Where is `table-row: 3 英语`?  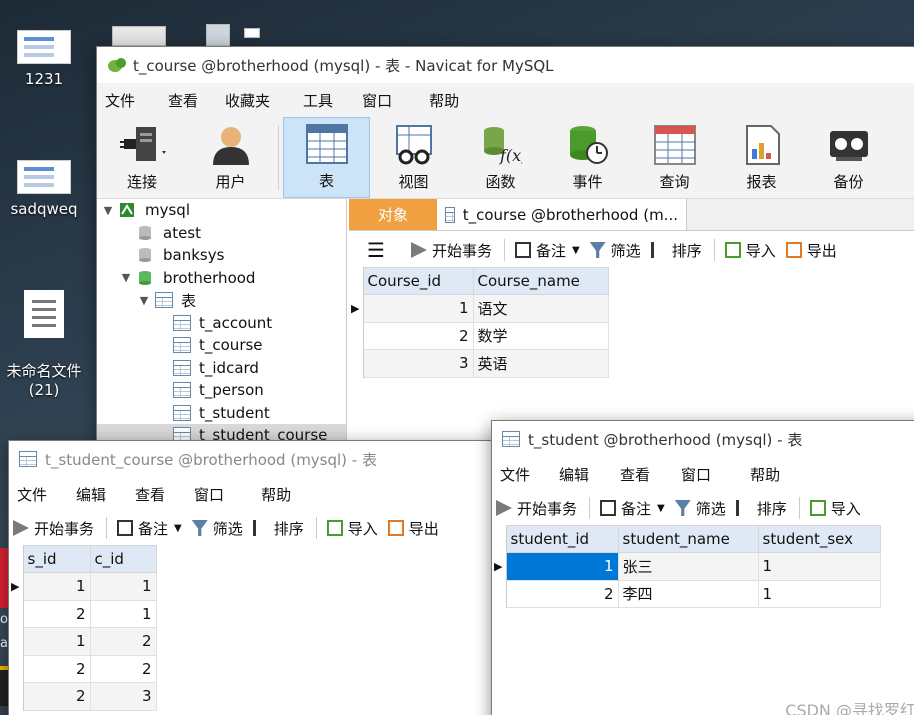 table-row: 3 英语 is located at coordinates (479, 363).